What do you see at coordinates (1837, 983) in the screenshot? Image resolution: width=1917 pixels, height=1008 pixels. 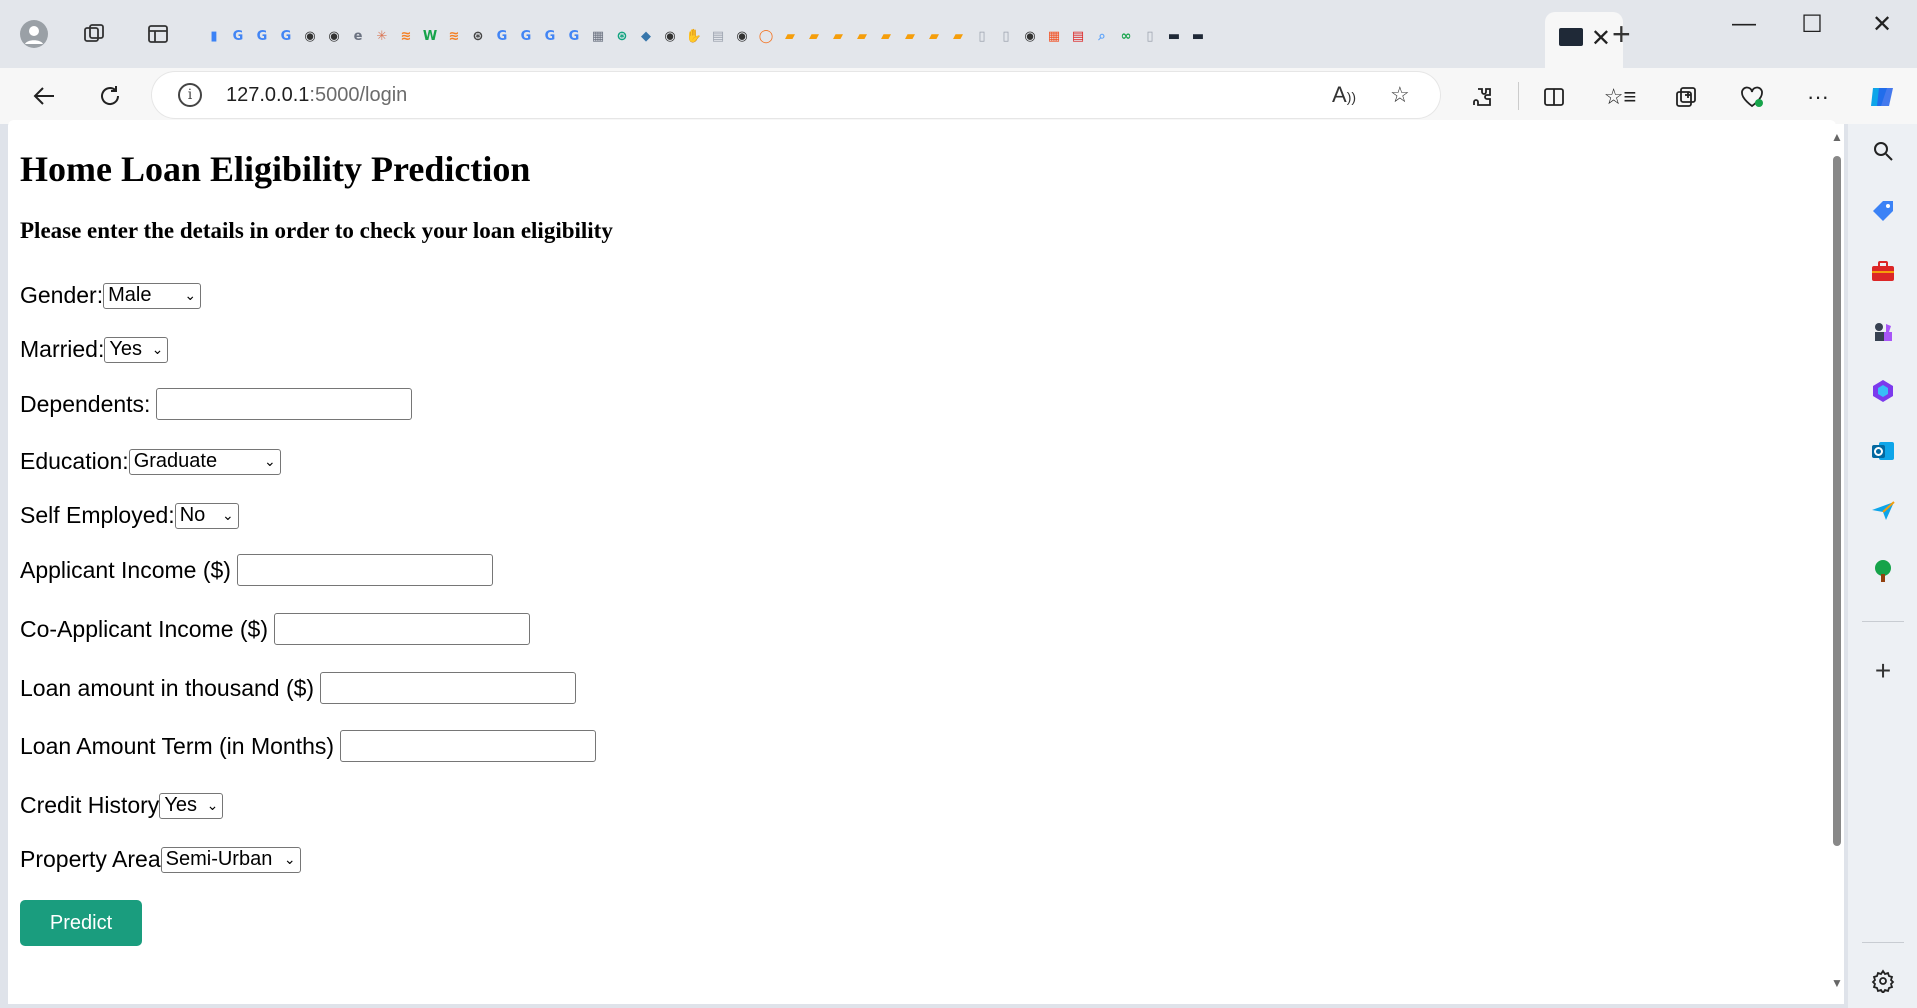 I see `scroll-down-icon: ▼` at bounding box center [1837, 983].